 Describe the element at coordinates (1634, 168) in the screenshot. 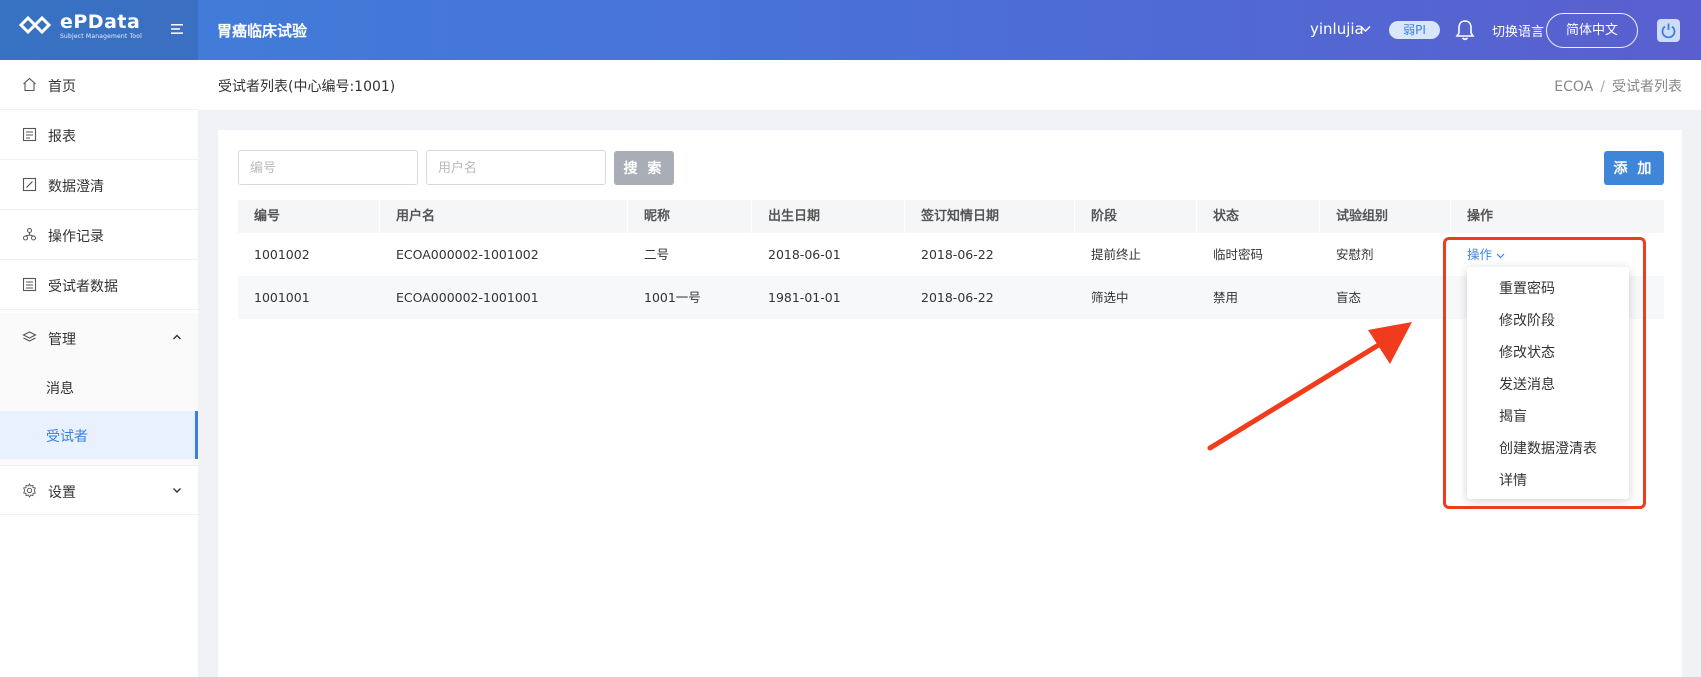

I see `add-button: 添 加` at that location.